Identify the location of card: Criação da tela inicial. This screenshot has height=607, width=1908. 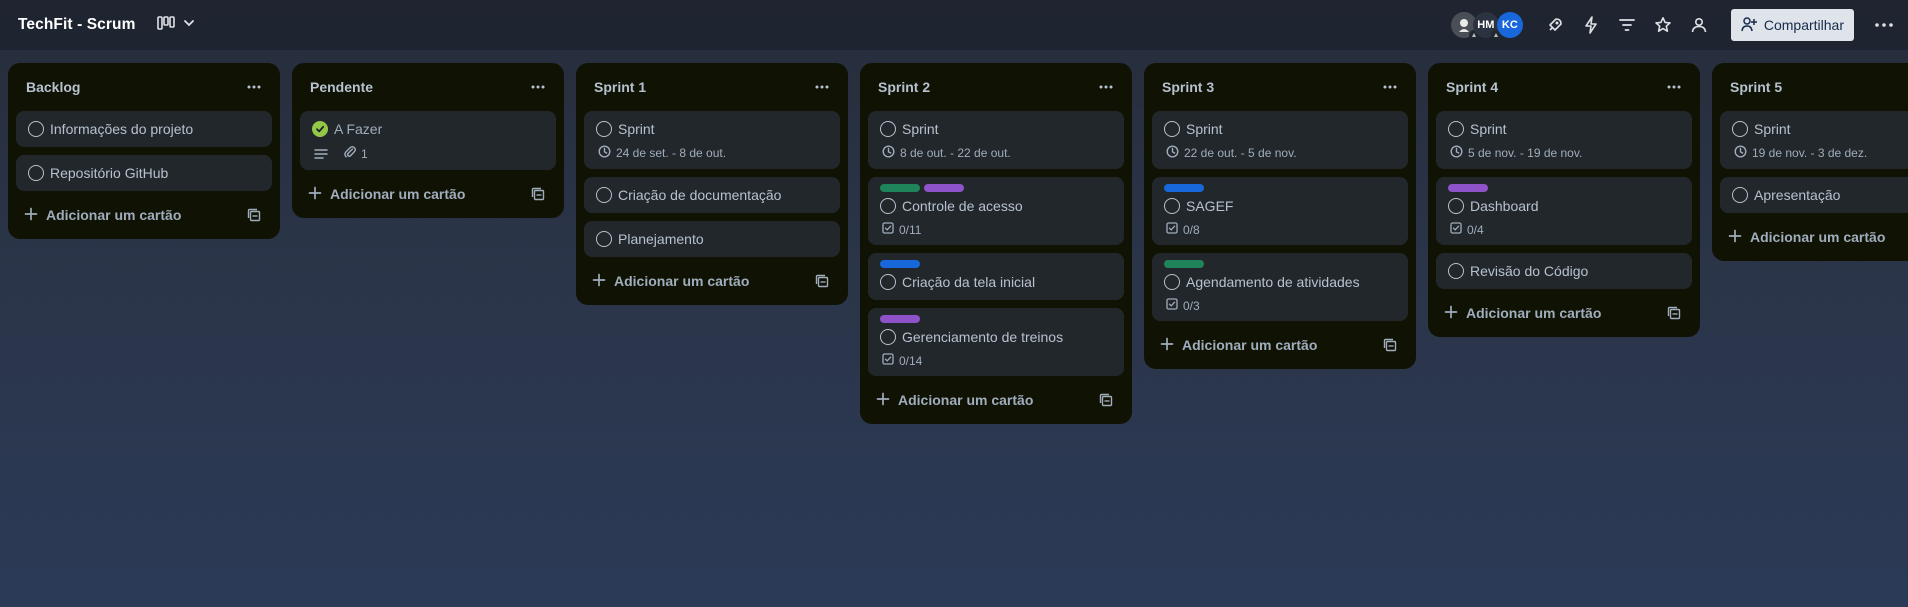
(996, 276).